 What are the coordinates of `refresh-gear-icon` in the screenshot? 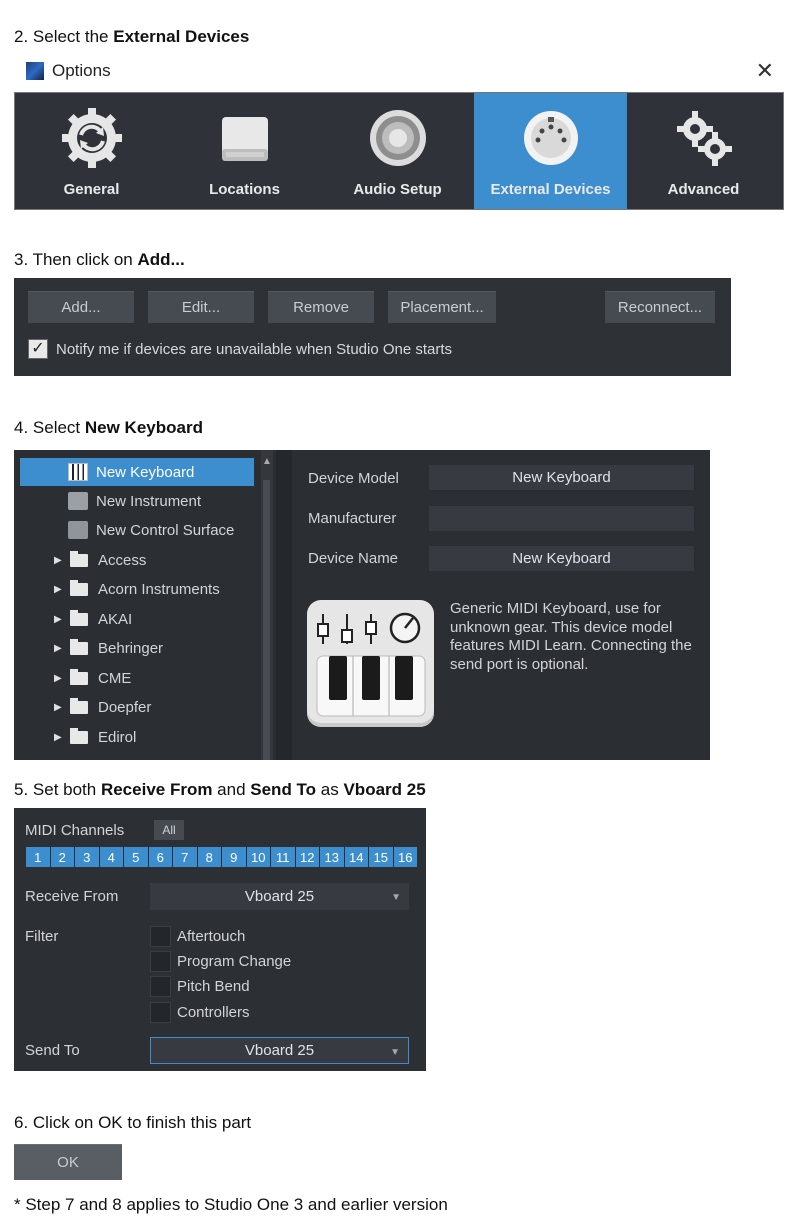 It's located at (91, 138).